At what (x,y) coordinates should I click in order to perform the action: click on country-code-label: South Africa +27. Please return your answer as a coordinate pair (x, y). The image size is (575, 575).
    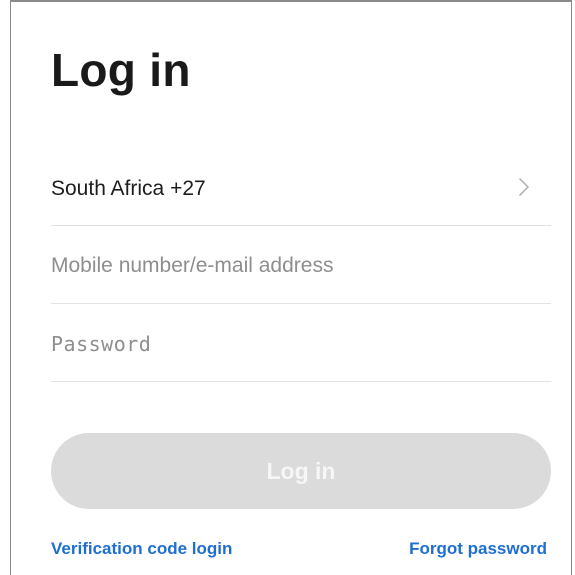
    Looking at the image, I should click on (128, 188).